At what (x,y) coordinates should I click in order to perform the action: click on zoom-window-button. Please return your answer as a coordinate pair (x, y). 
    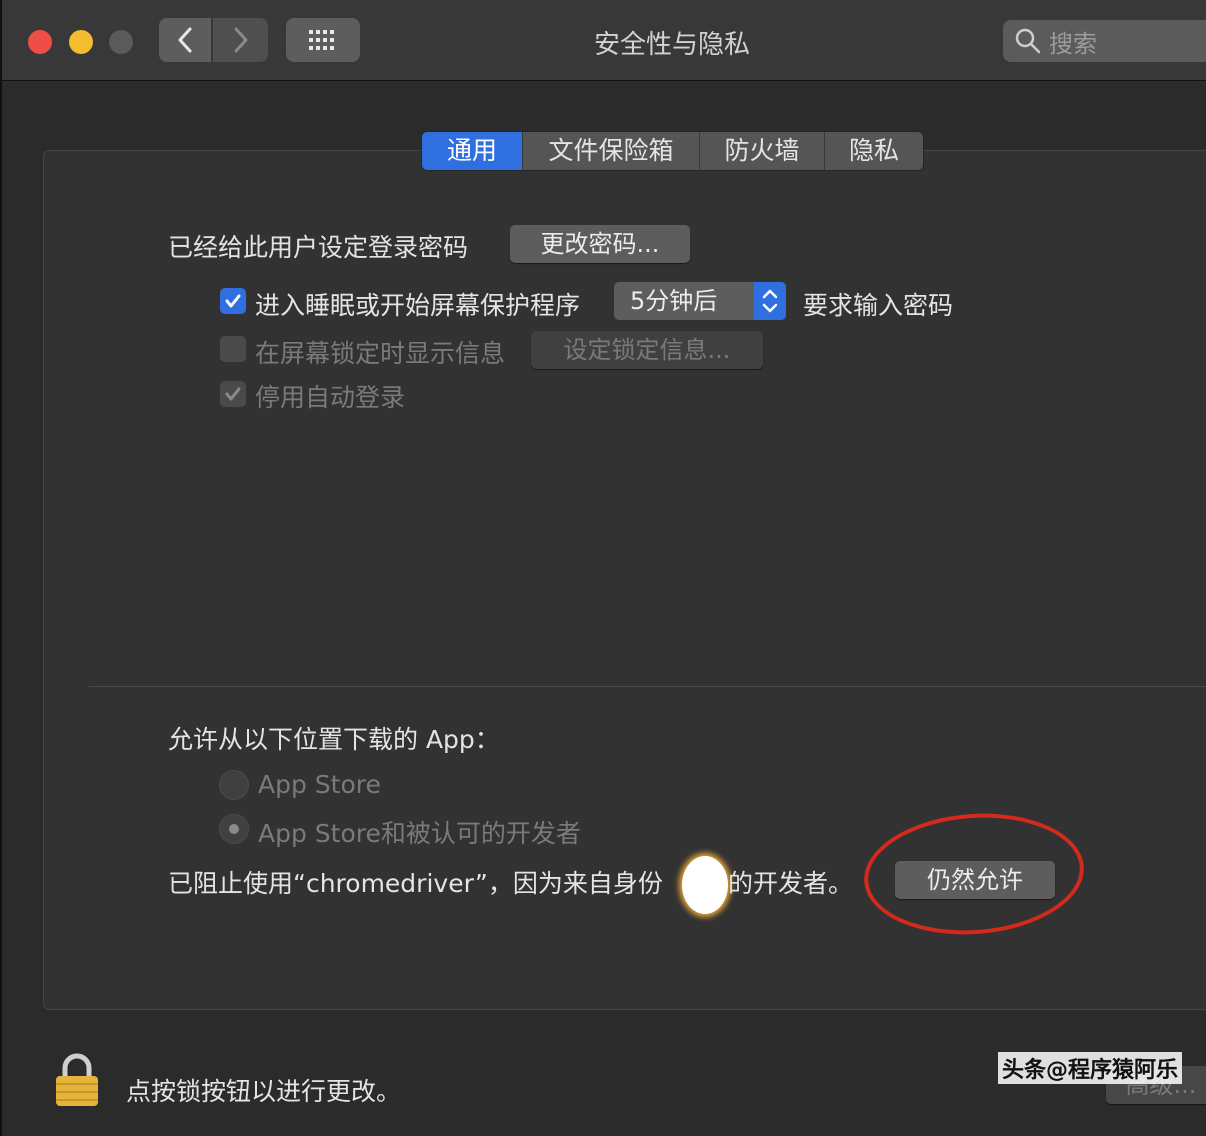
    Looking at the image, I should click on (121, 42).